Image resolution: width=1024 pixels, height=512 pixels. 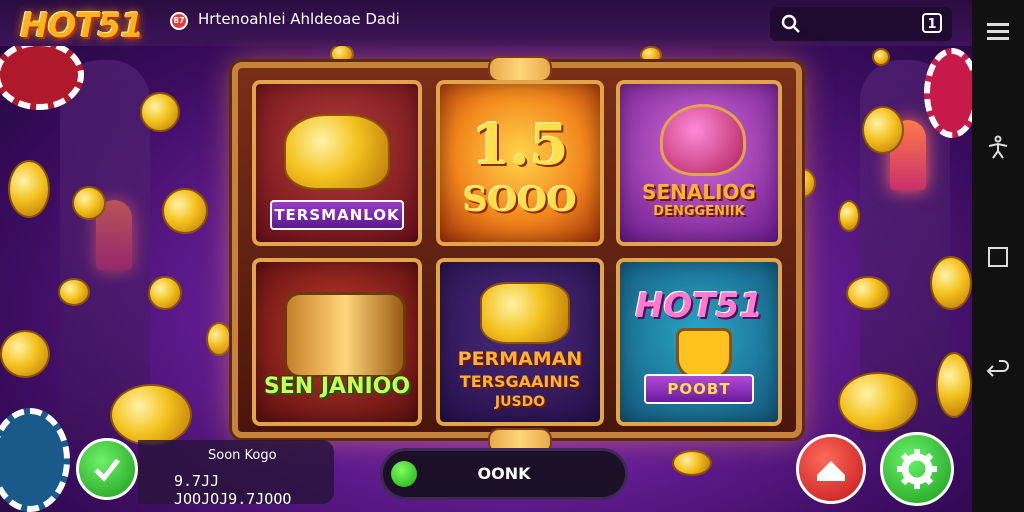 I want to click on tile-title: PERMAMAN, so click(x=520, y=359).